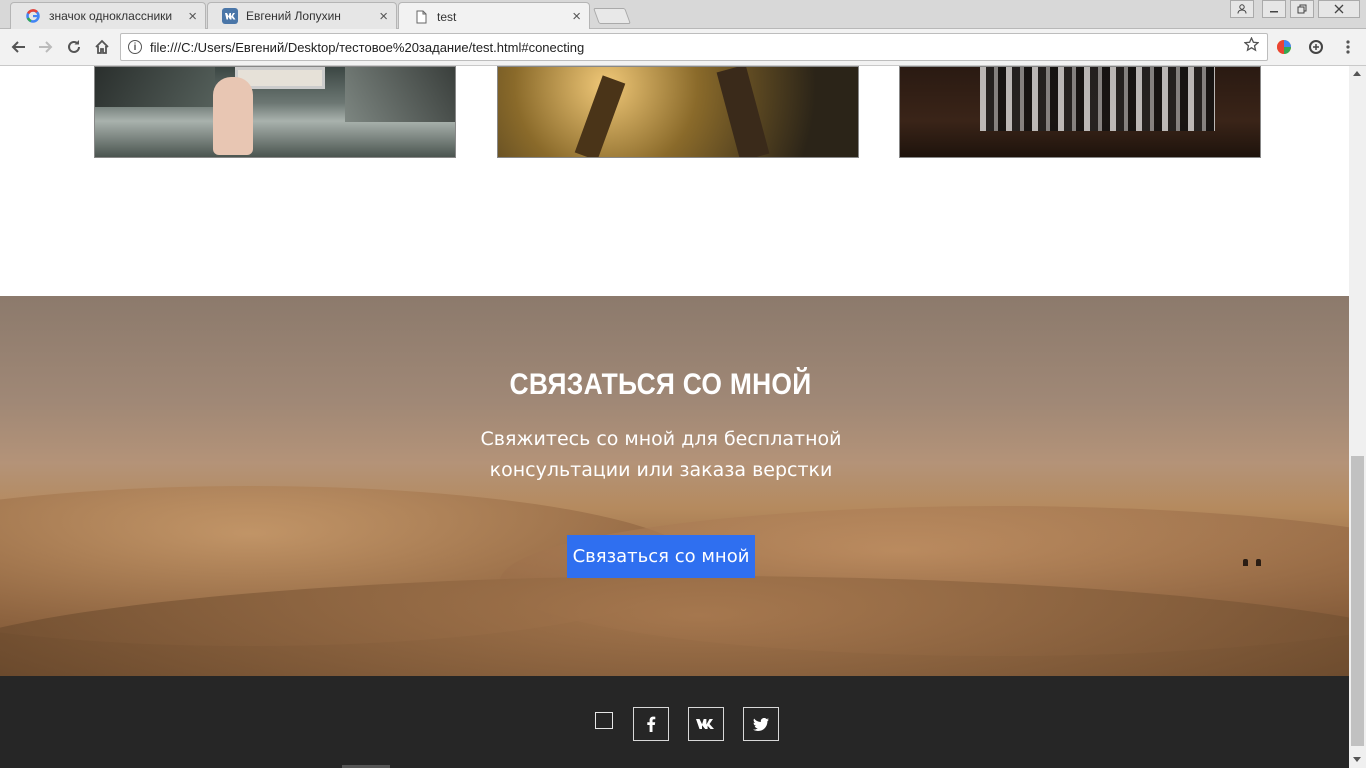 Image resolution: width=1366 pixels, height=768 pixels. What do you see at coordinates (1357, 601) in the screenshot?
I see `scrollbar-thumb` at bounding box center [1357, 601].